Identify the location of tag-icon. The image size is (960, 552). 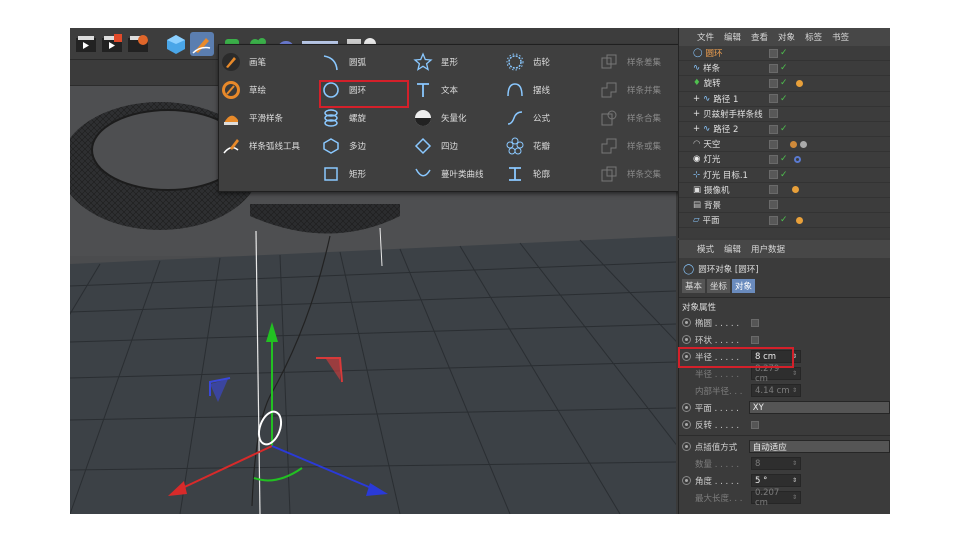
(793, 144).